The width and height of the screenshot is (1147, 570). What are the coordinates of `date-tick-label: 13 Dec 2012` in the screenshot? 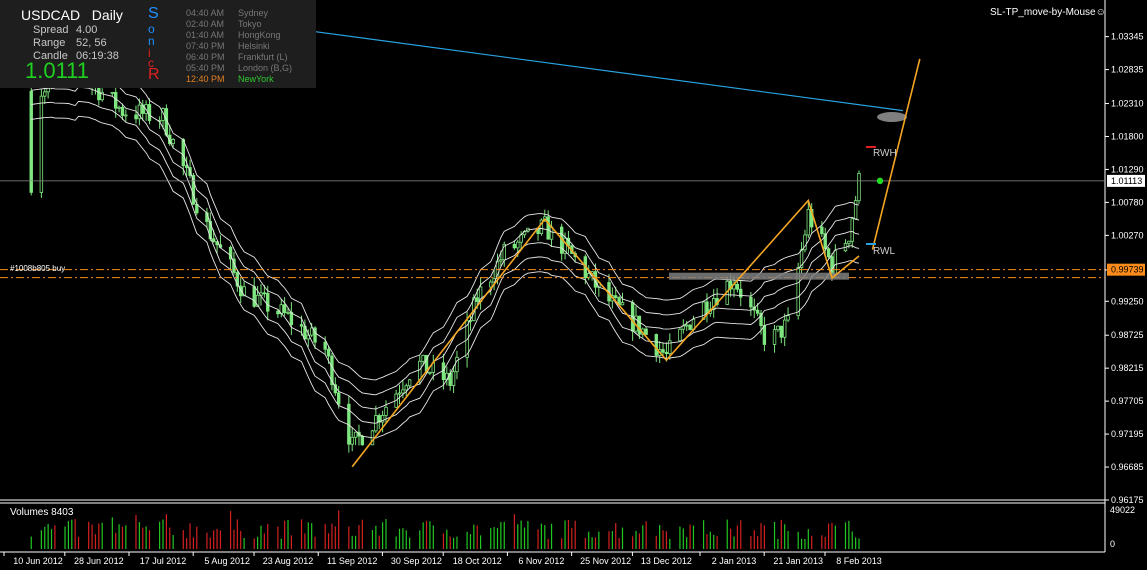 It's located at (666, 561).